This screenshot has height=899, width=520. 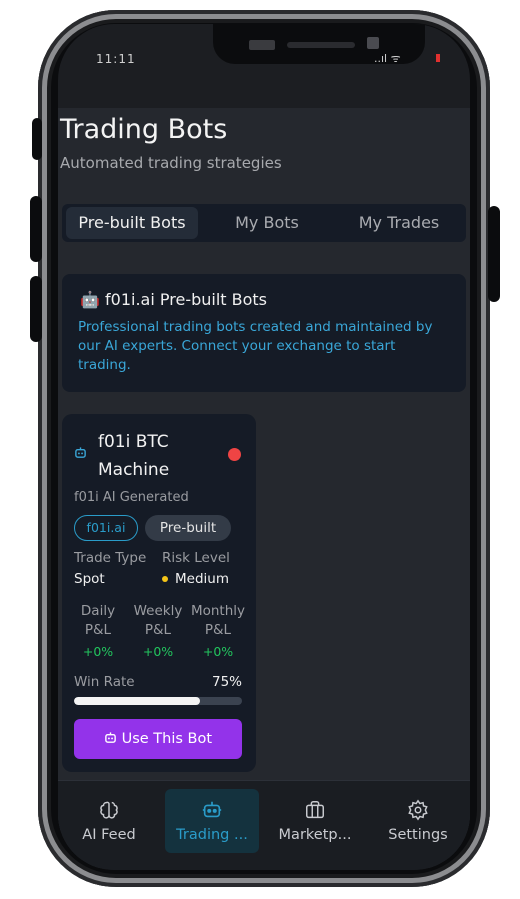 What do you see at coordinates (37, 139) in the screenshot?
I see `mute-switch` at bounding box center [37, 139].